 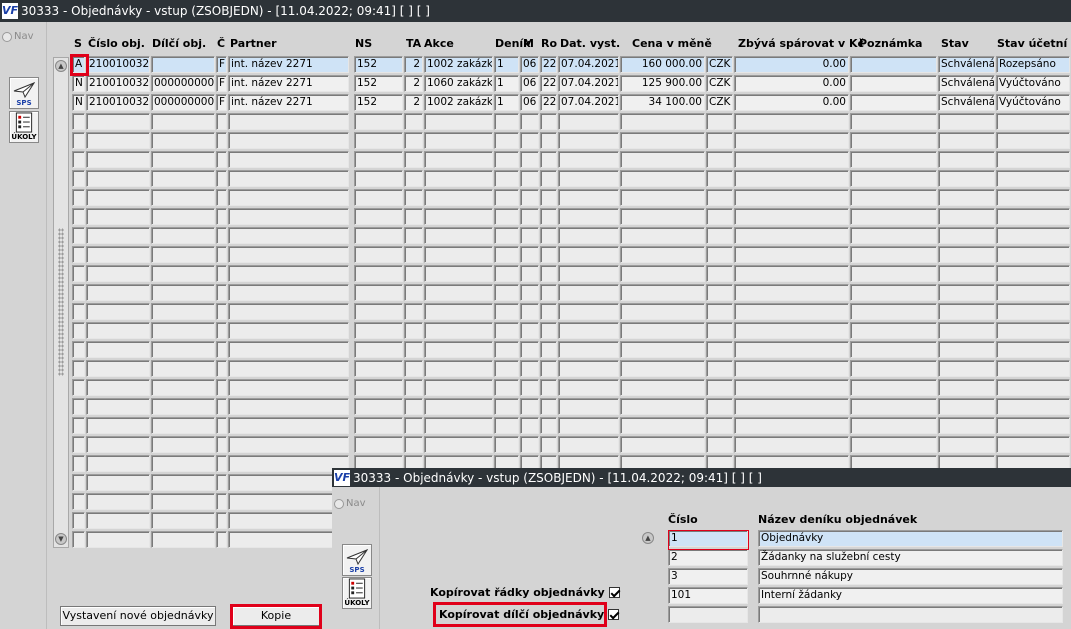 I want to click on journal-name-cell: Žádanky na služební cesty, so click(x=910, y=557).